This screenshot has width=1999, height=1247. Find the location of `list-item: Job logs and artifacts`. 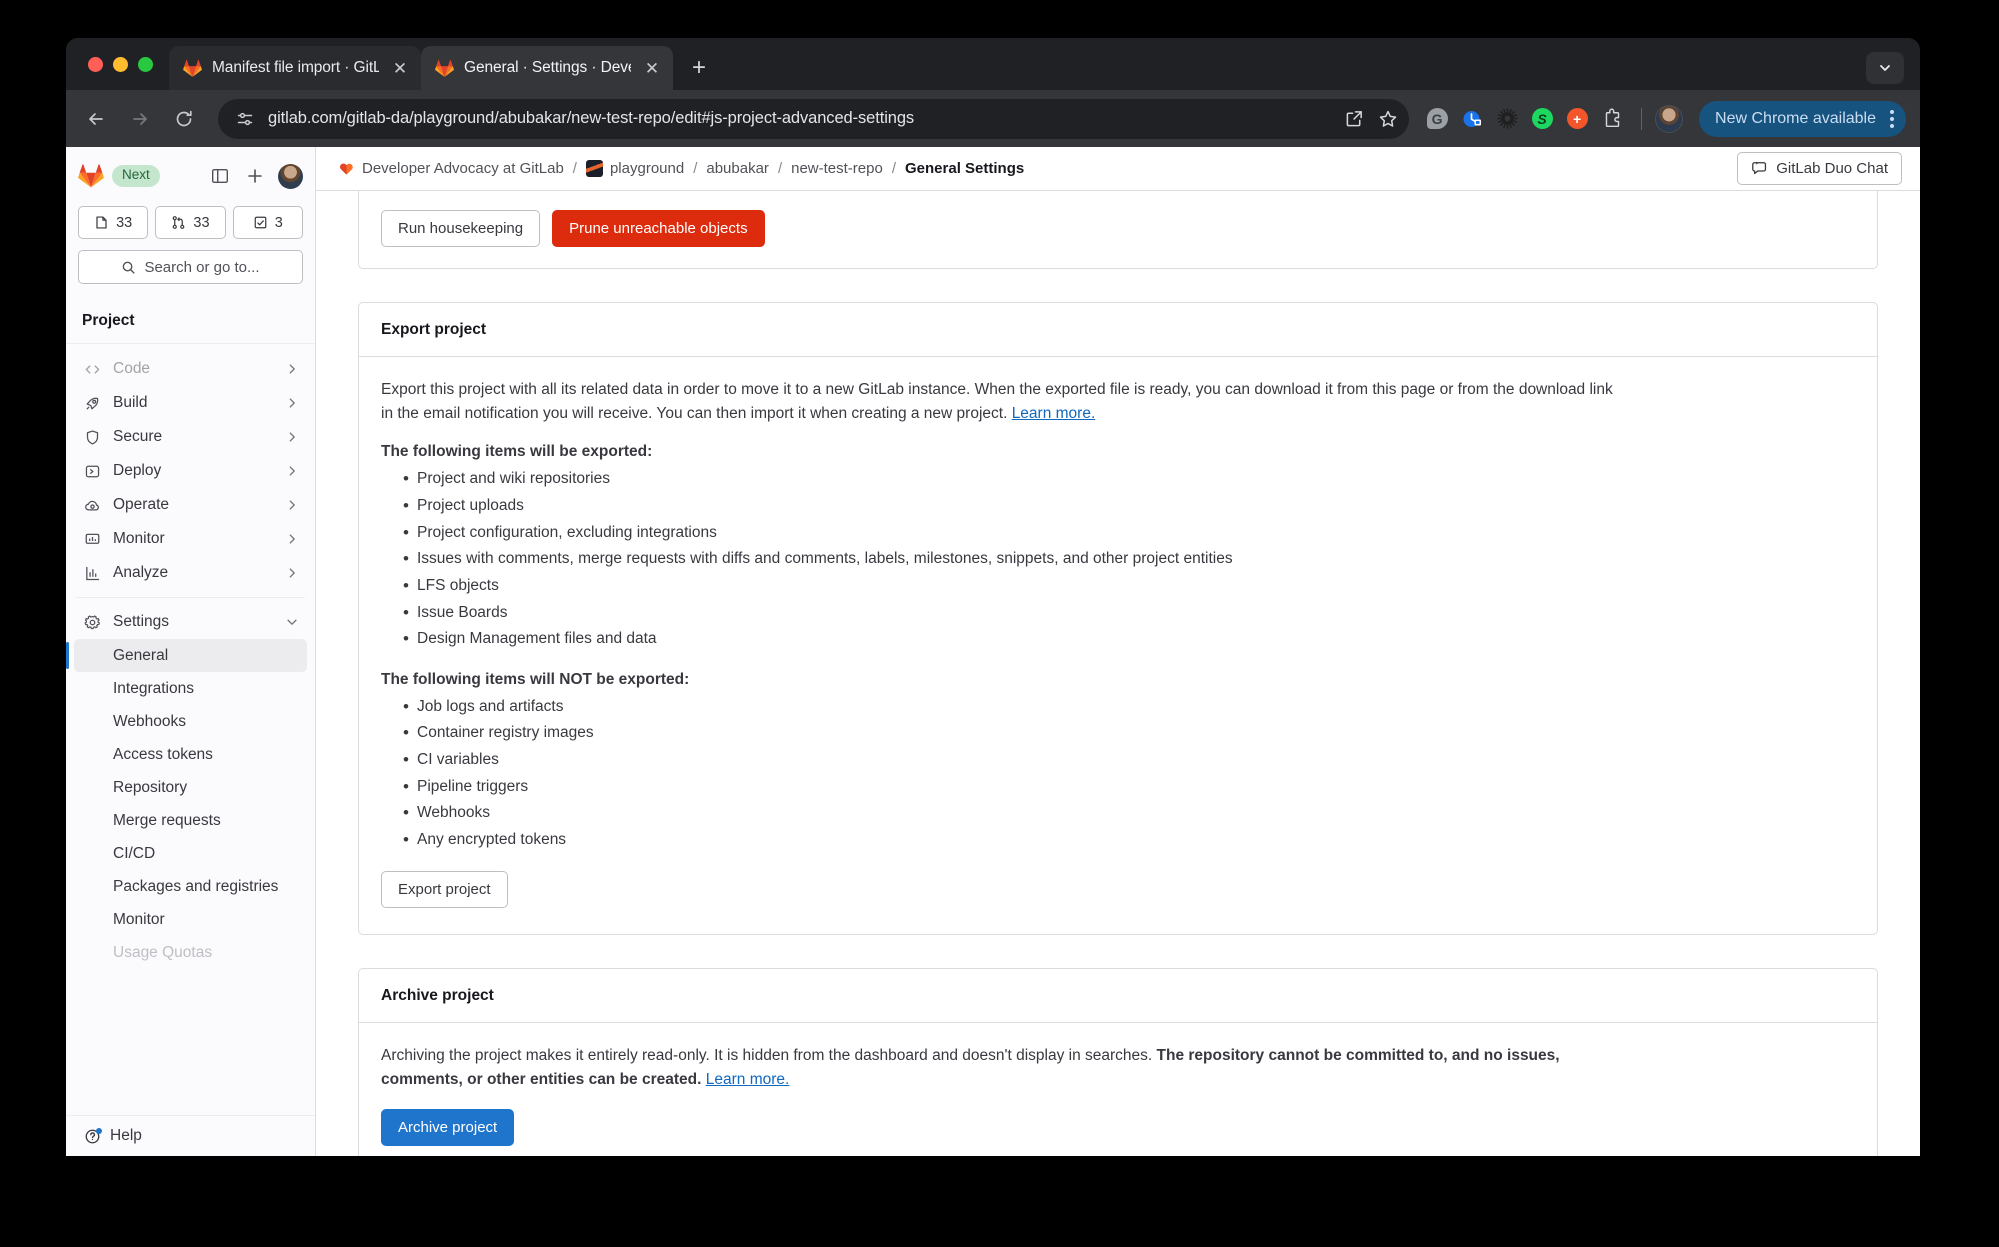

list-item: Job logs and artifacts is located at coordinates (1118, 707).